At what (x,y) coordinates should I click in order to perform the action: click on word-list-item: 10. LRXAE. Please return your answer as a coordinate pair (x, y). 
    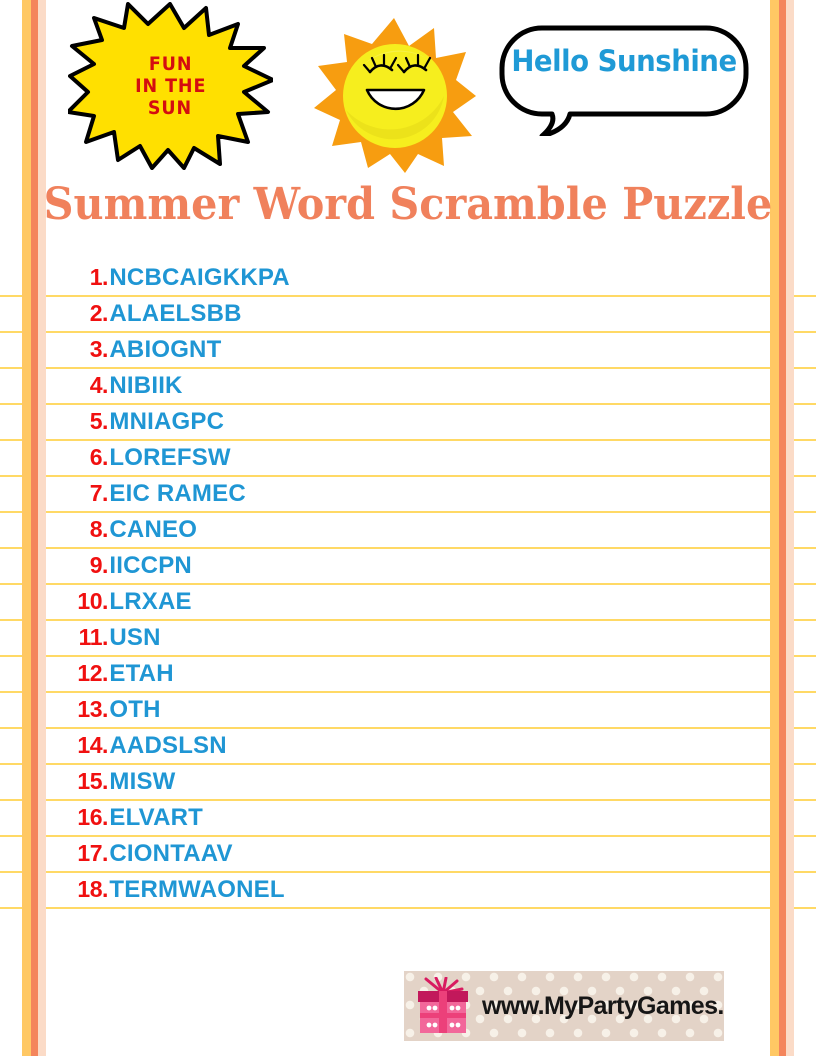
    Looking at the image, I should click on (372, 606).